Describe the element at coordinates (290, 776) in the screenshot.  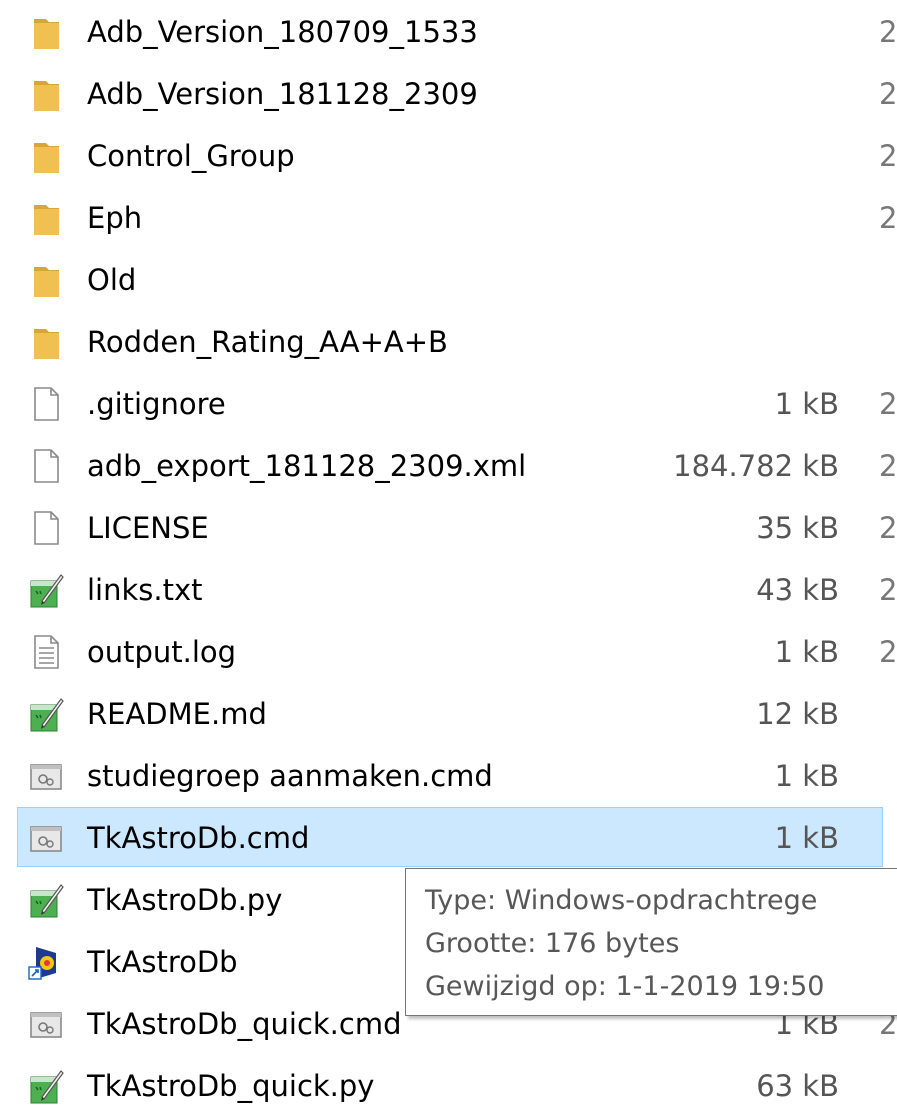
I see `file-name: studiegroep aanmaken.cmd` at that location.